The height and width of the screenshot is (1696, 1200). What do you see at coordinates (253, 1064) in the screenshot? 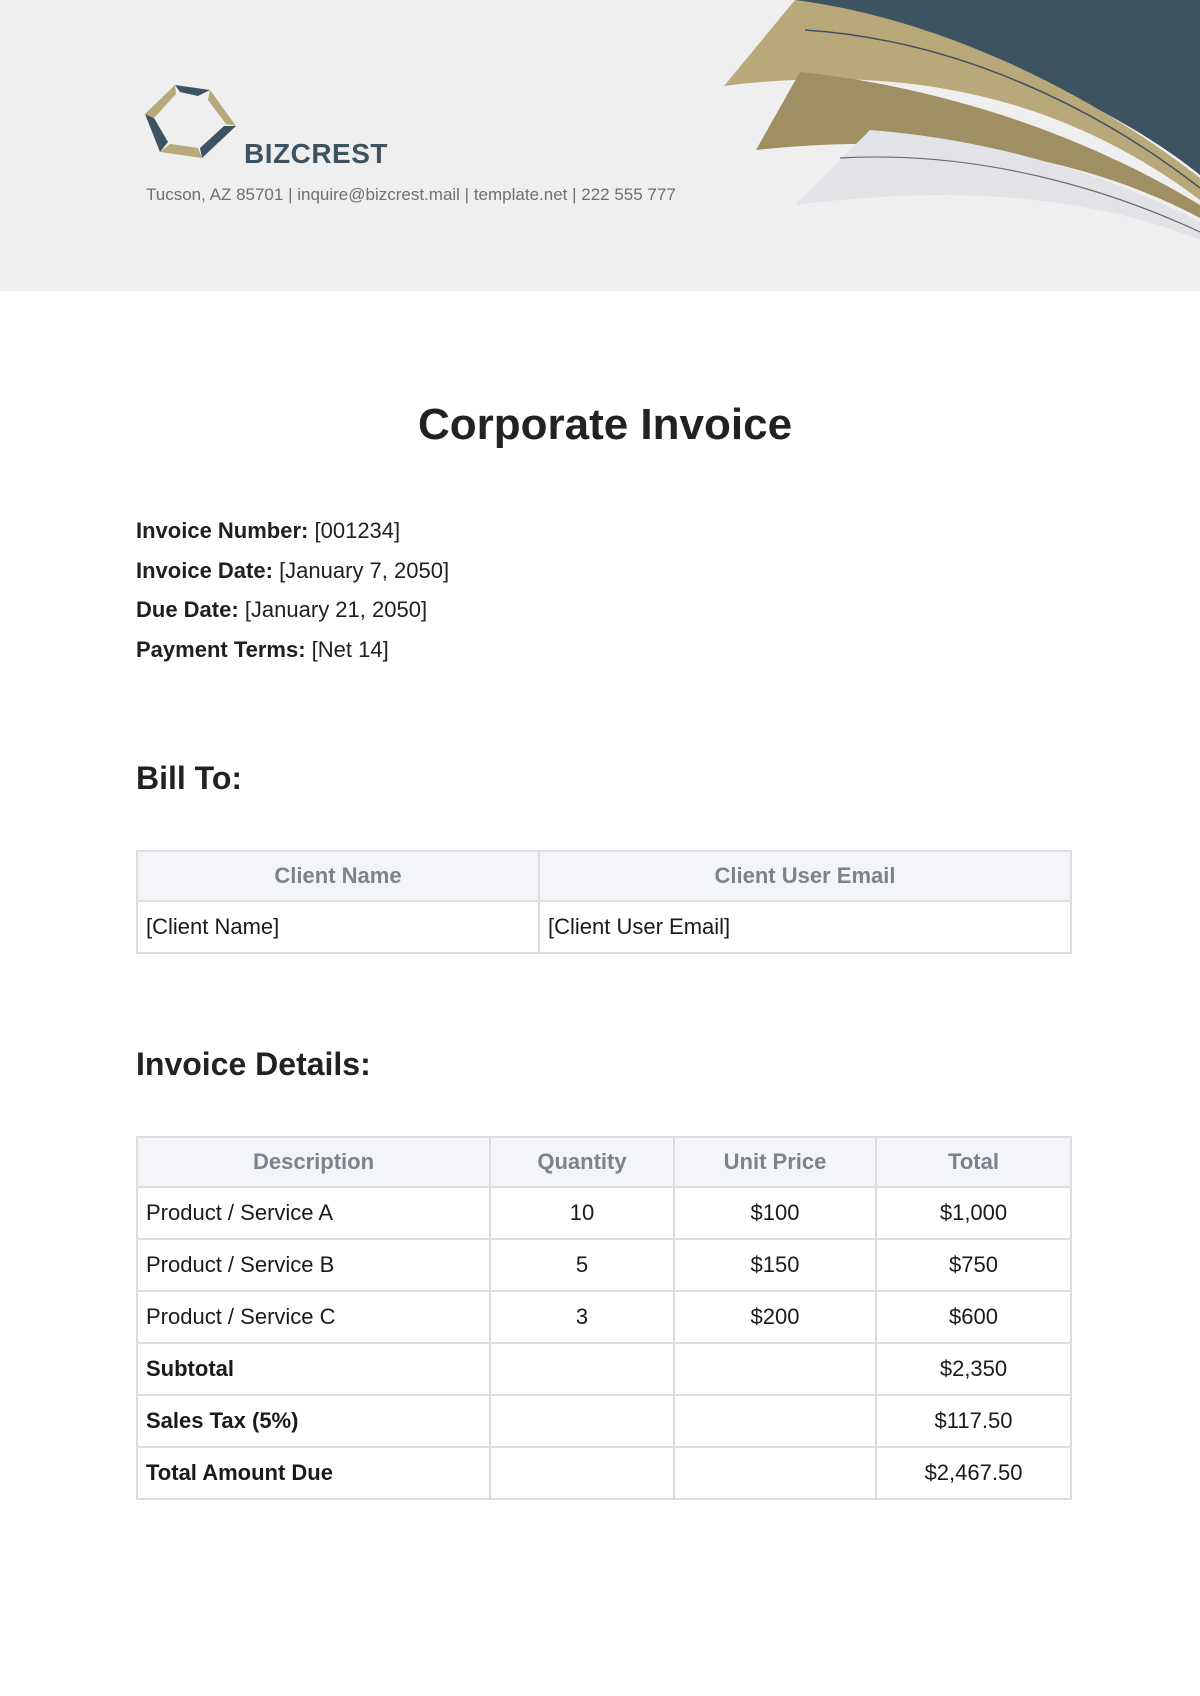
I see `invoice-details-heading: Invoice Details:` at bounding box center [253, 1064].